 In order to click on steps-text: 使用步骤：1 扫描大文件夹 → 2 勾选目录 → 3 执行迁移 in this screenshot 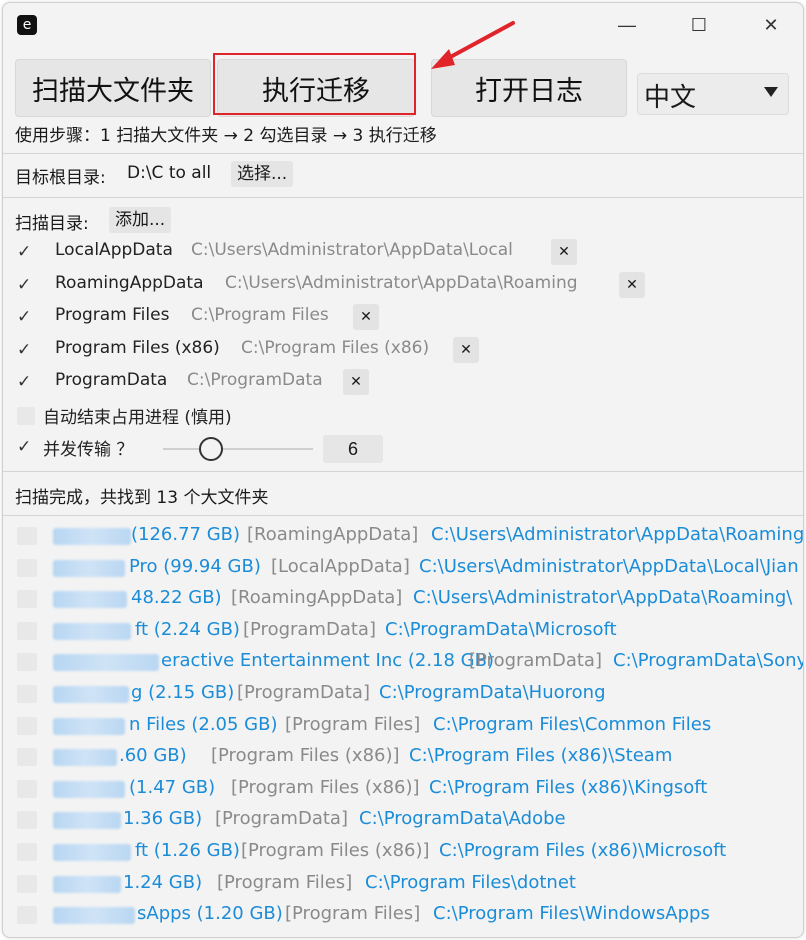, I will do `click(226, 136)`.